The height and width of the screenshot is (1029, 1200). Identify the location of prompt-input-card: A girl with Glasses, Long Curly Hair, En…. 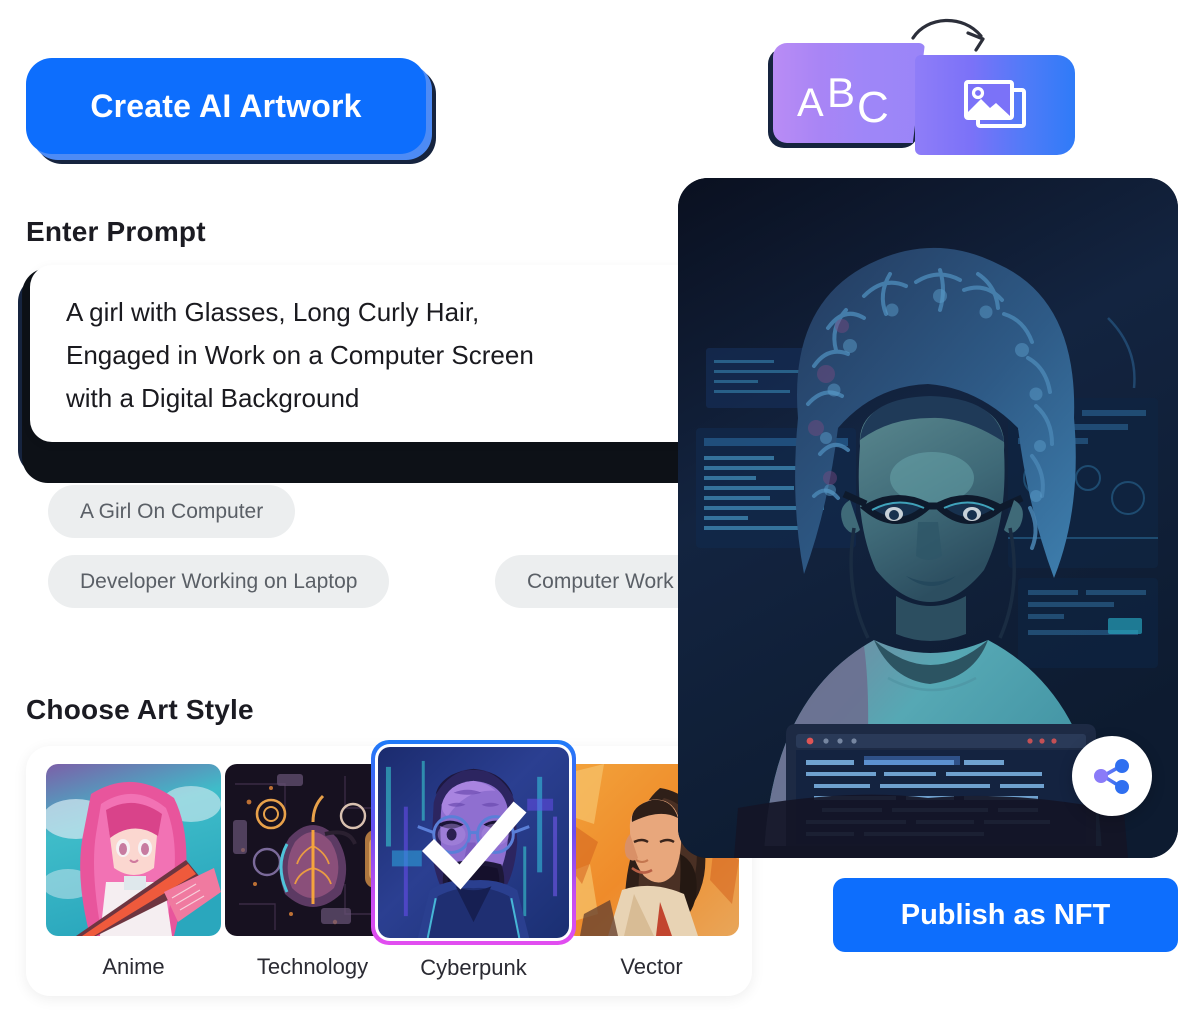
(392, 353).